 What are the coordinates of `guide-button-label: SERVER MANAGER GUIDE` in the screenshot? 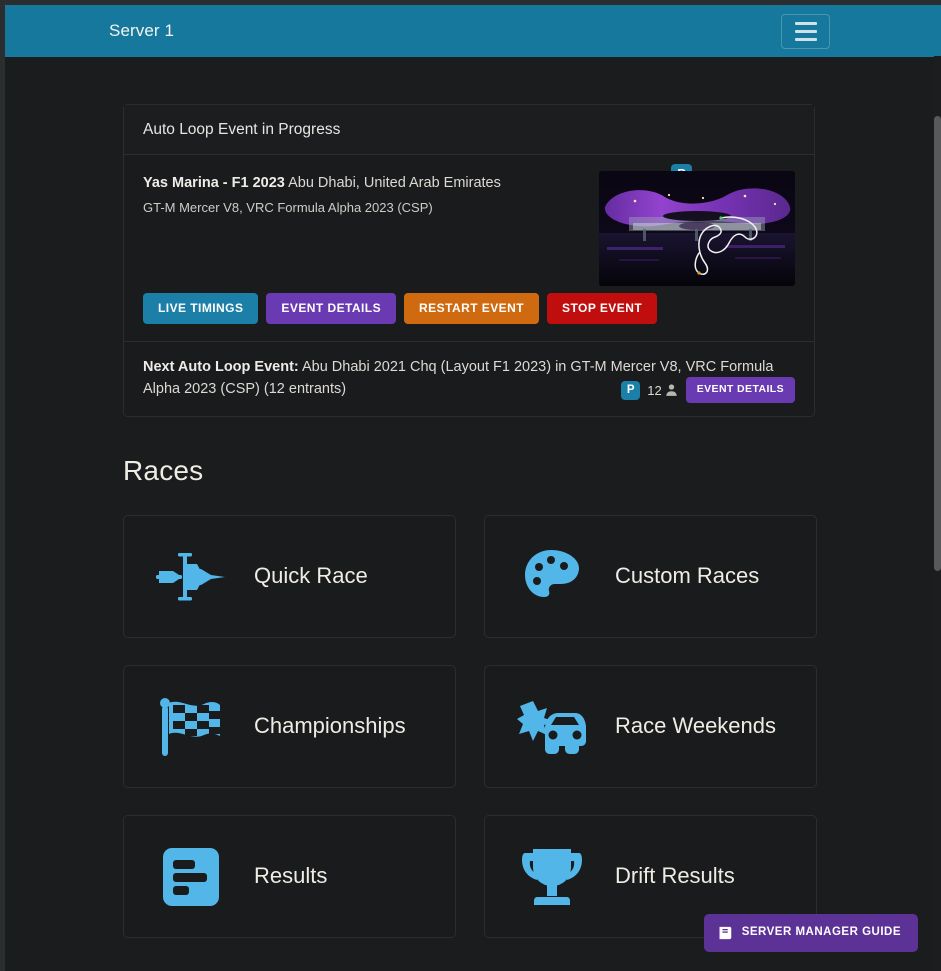 It's located at (821, 932).